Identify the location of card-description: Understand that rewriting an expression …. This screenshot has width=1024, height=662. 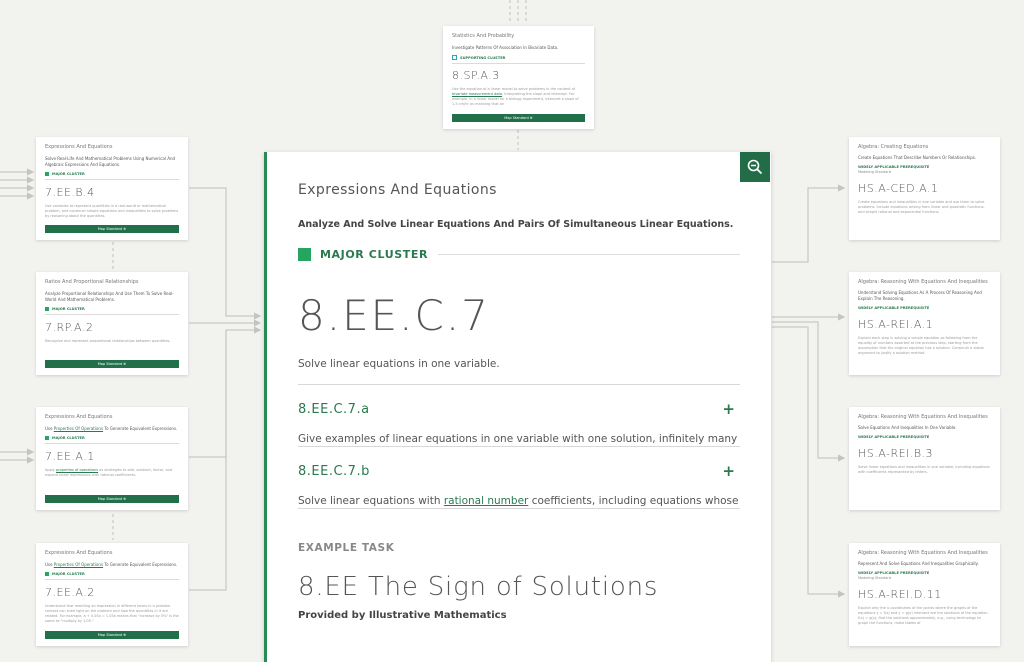
(112, 613).